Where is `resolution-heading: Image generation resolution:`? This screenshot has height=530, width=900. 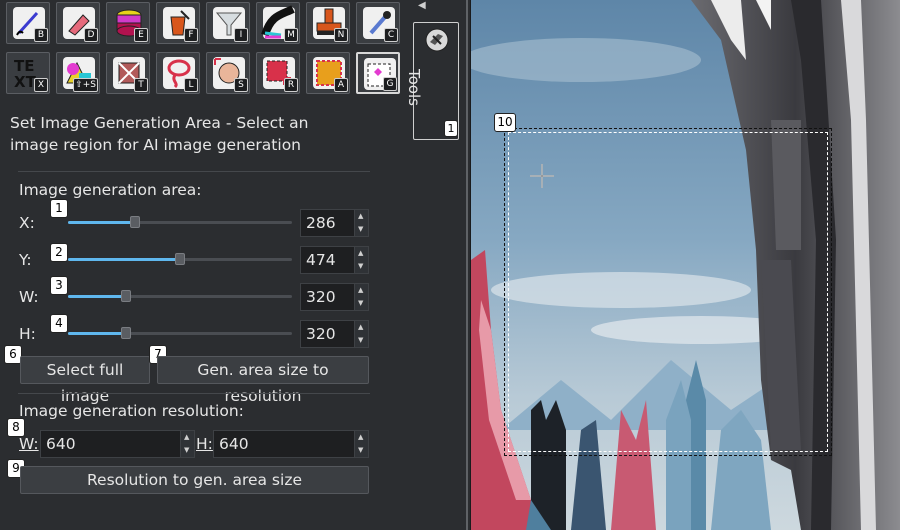
resolution-heading: Image generation resolution: is located at coordinates (131, 411).